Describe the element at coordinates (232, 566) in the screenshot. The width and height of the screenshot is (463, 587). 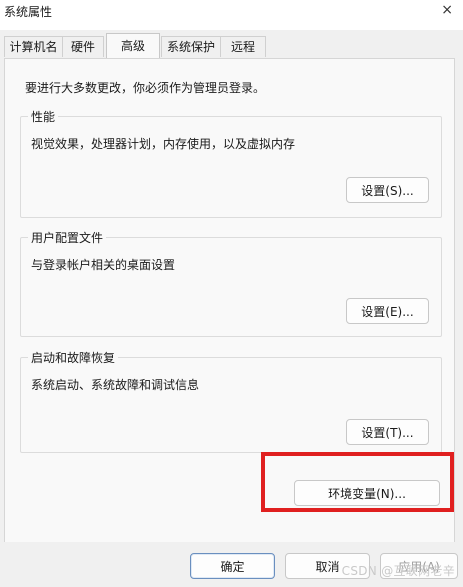
I see `ok-button: 确定` at that location.